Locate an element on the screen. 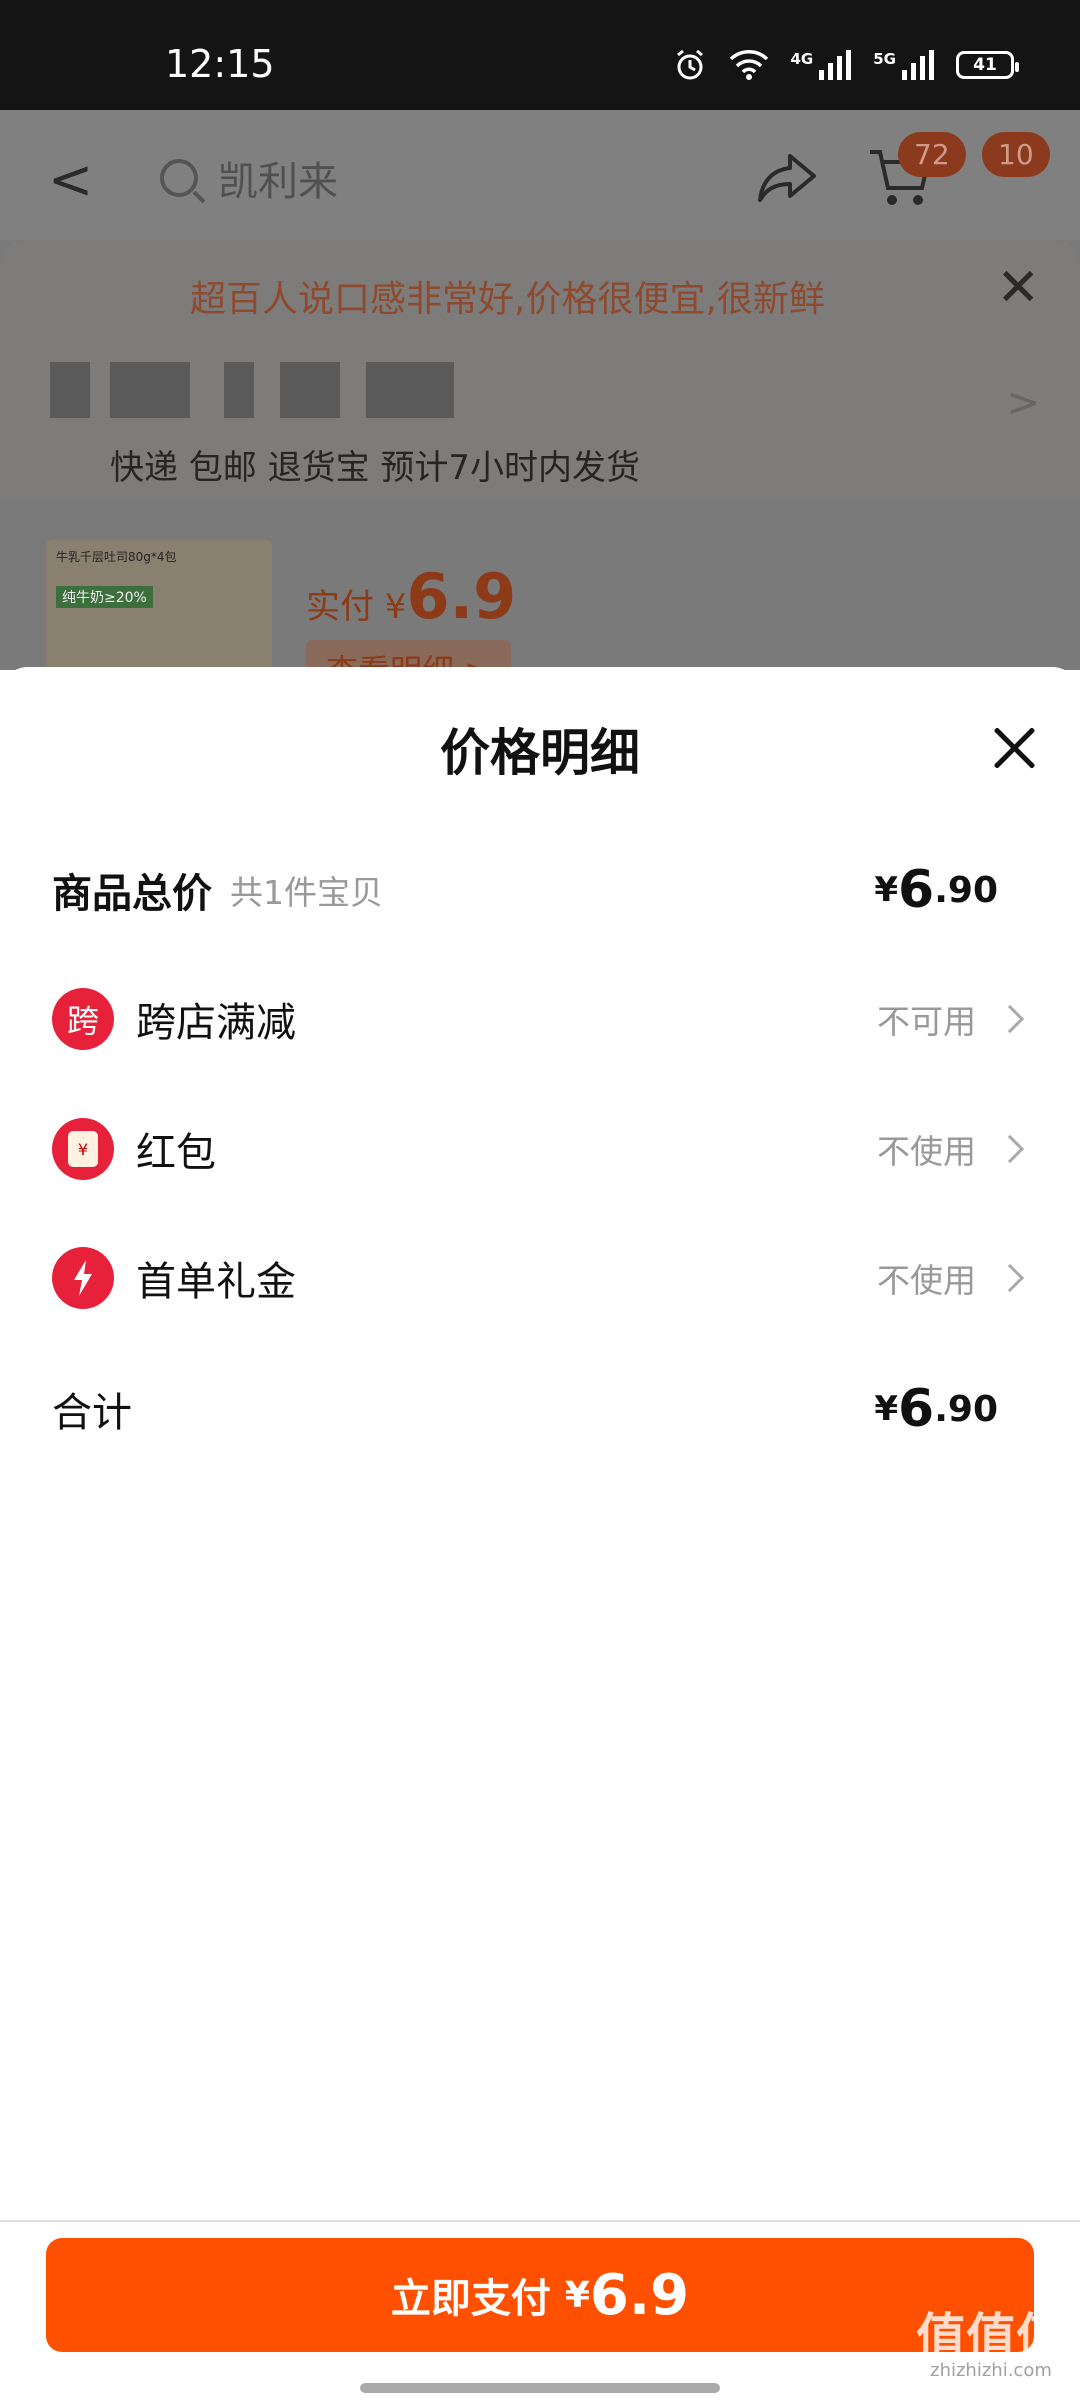 Image resolution: width=1080 pixels, height=2400 pixels. home-indicator is located at coordinates (540, 2388).